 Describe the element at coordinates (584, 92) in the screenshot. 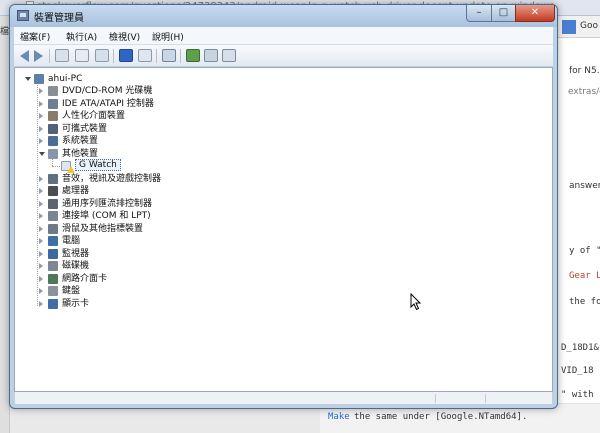

I see `page-text-snippet: extras/g` at that location.